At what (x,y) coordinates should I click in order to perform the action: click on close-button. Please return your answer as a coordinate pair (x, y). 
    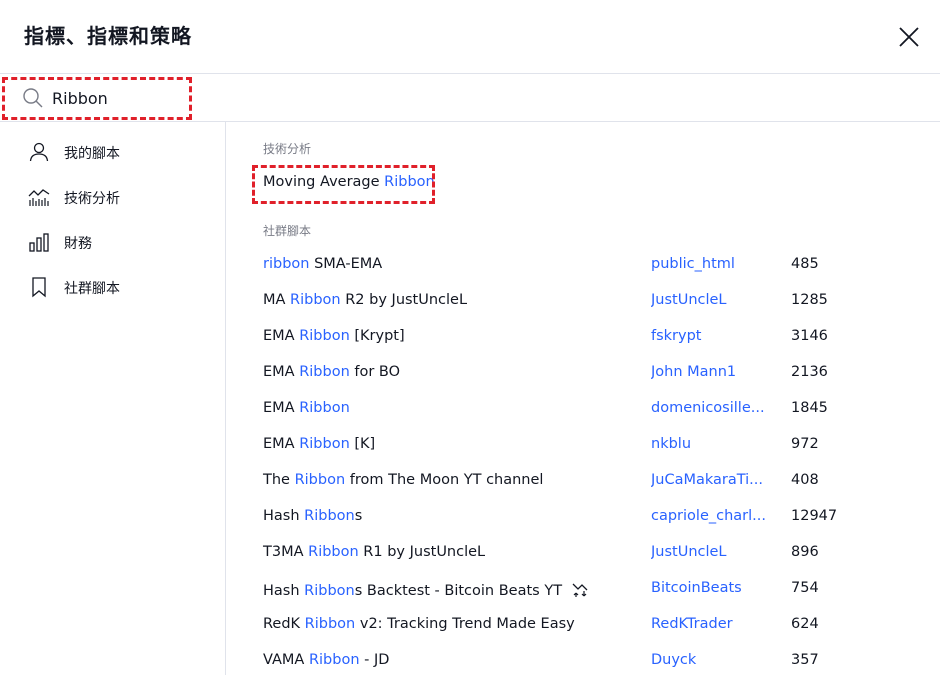
    Looking at the image, I should click on (909, 37).